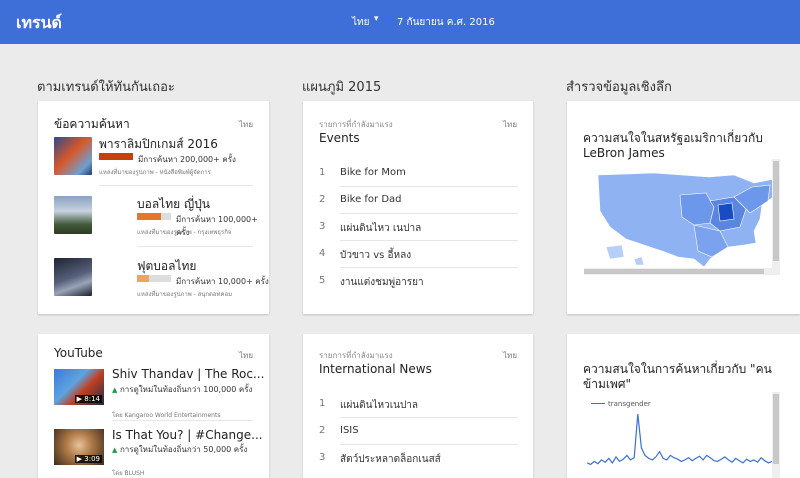  What do you see at coordinates (185, 294) in the screenshot?
I see `image-source: แหล่งที่มาของรูปภาพ - สนุกดอทคอม` at bounding box center [185, 294].